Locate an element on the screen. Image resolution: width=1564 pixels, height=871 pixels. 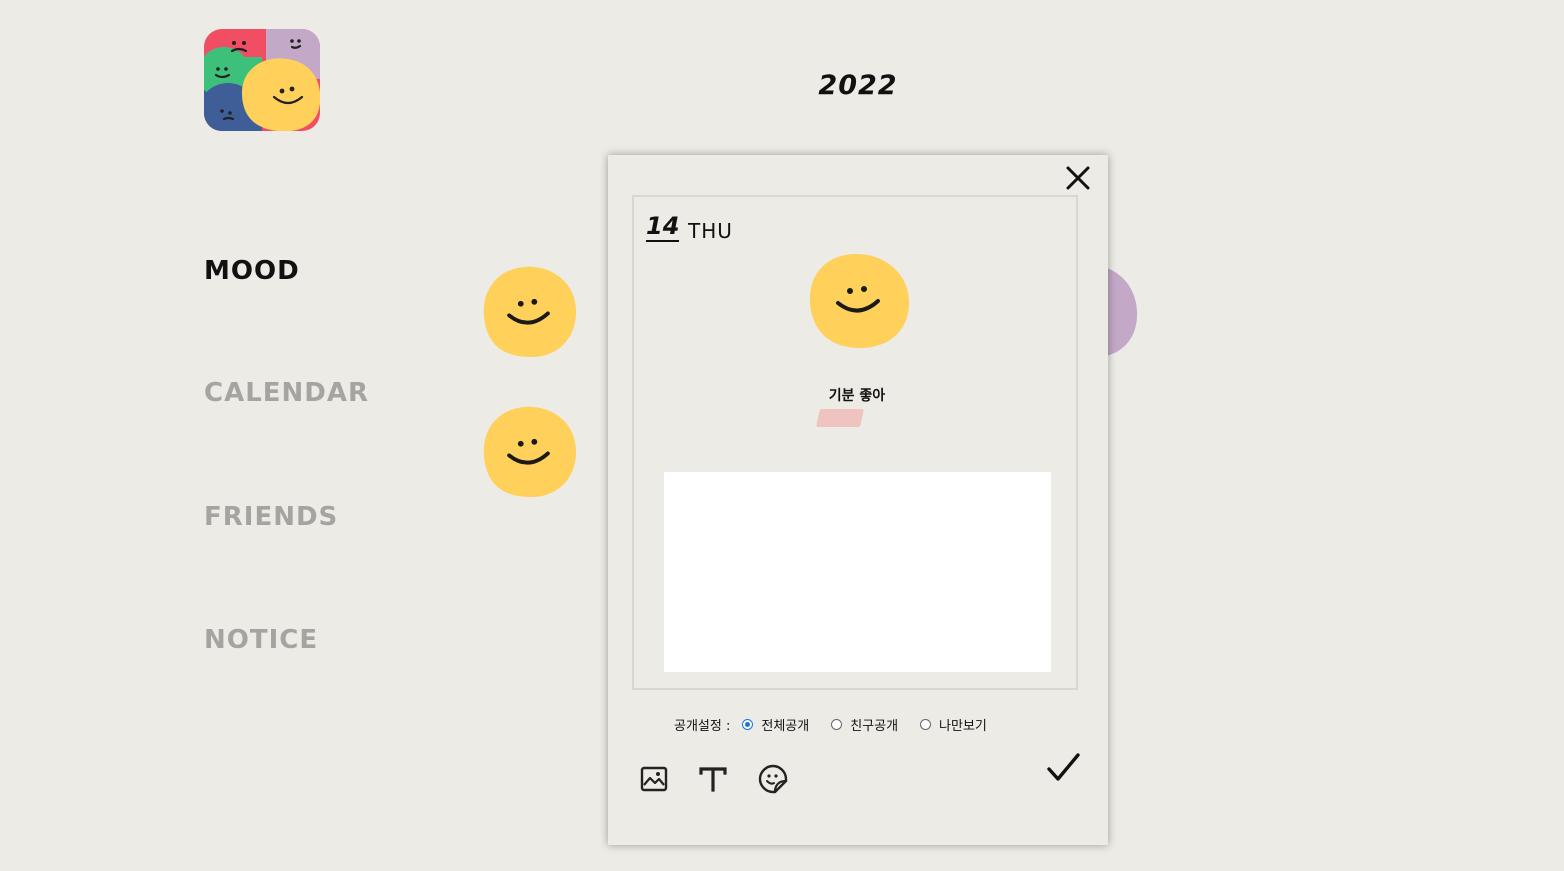
privacy-settings: 공개설정 : 전체공개 친구공개 나만보기 is located at coordinates (830, 724).